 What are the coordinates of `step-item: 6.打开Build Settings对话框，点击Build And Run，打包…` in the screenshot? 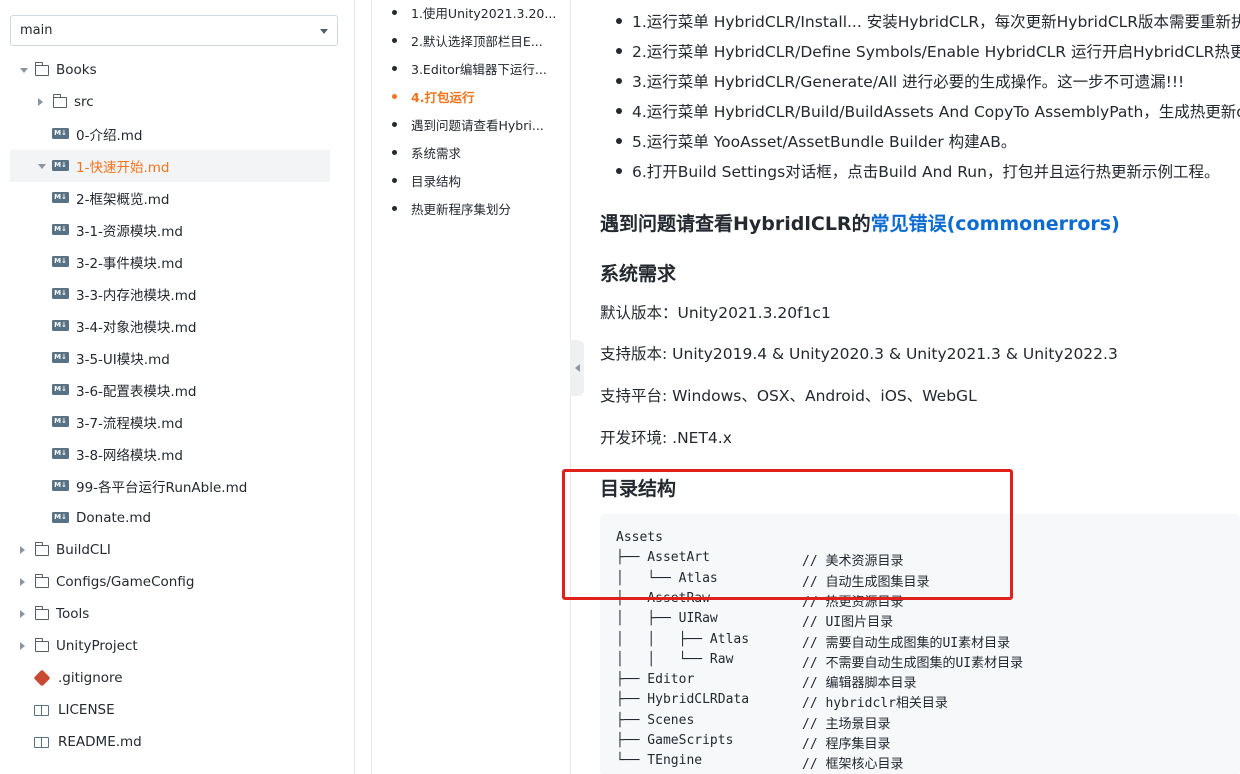 It's located at (917, 171).